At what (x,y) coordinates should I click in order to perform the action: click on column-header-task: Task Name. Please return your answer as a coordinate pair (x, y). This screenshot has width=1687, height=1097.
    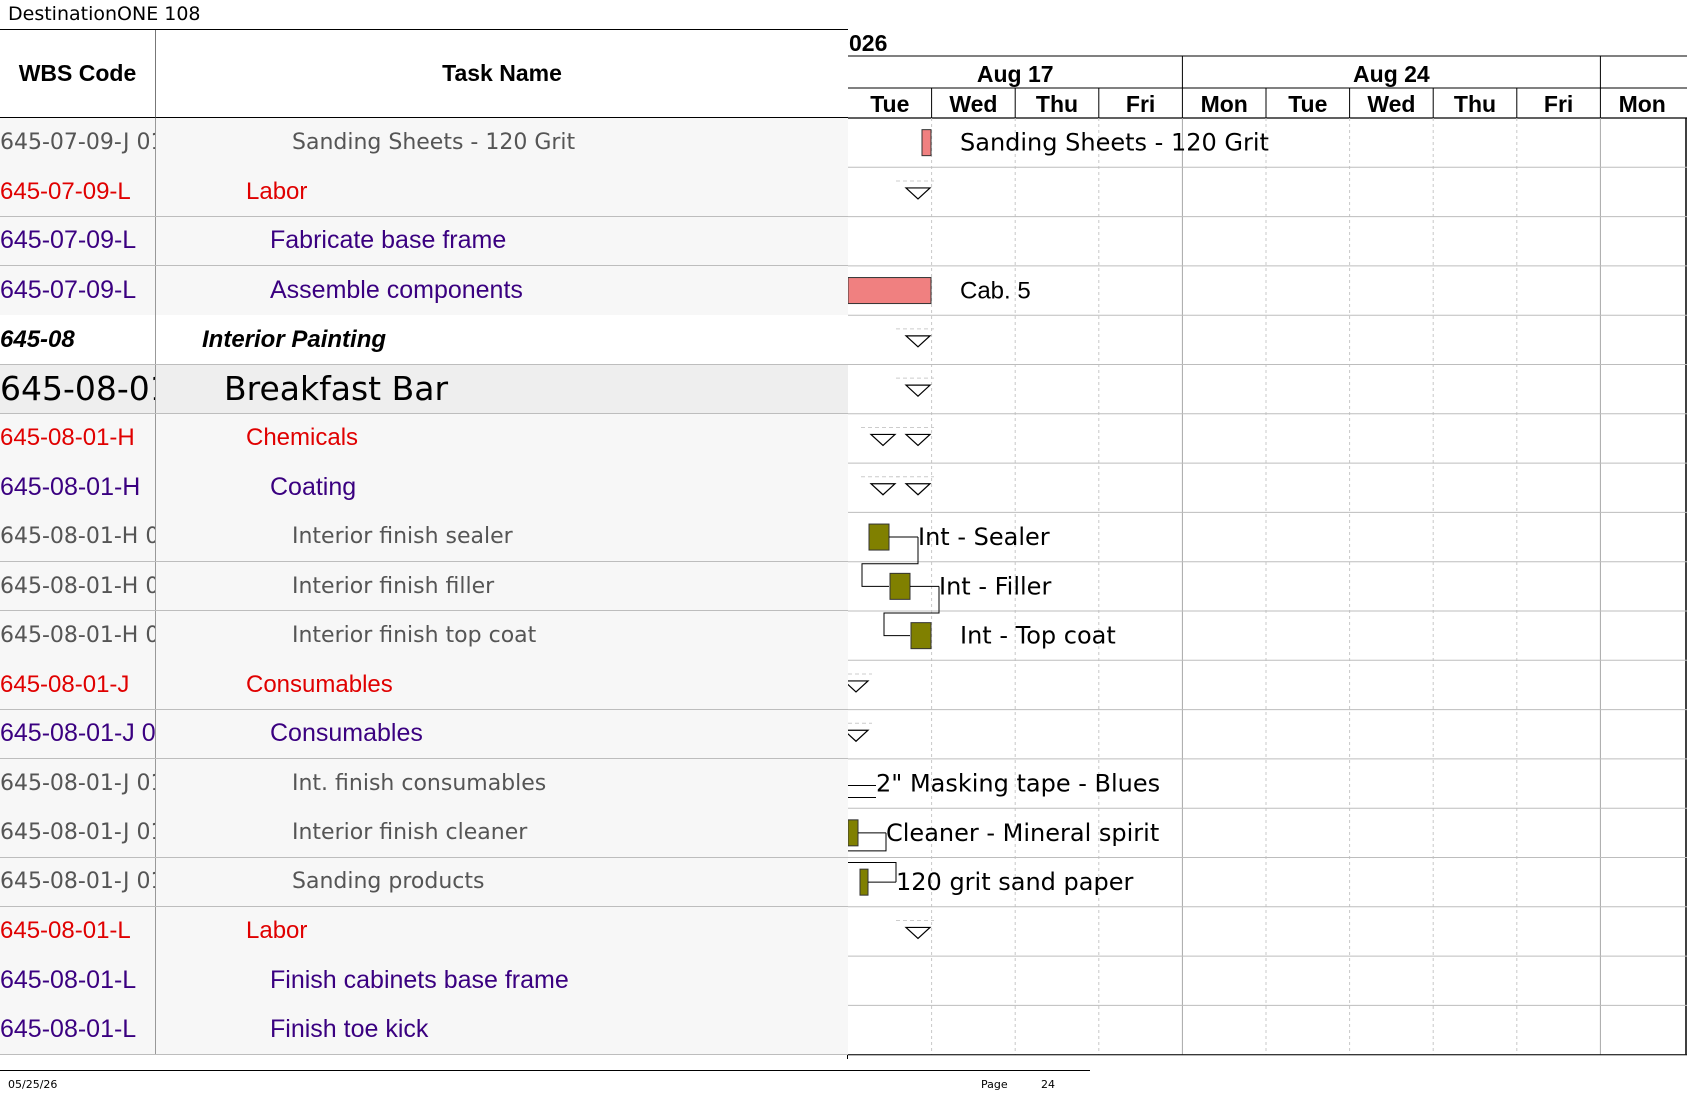
    Looking at the image, I should click on (502, 74).